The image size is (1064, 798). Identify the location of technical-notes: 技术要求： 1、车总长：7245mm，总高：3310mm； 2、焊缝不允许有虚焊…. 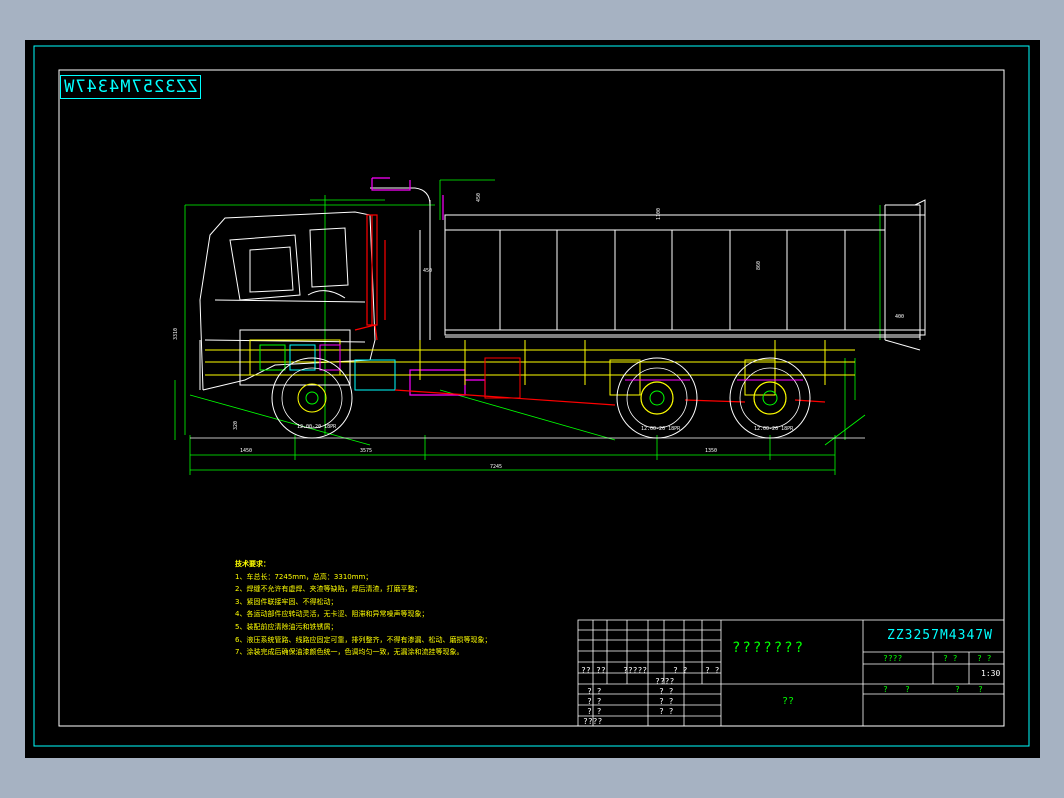
(363, 608).